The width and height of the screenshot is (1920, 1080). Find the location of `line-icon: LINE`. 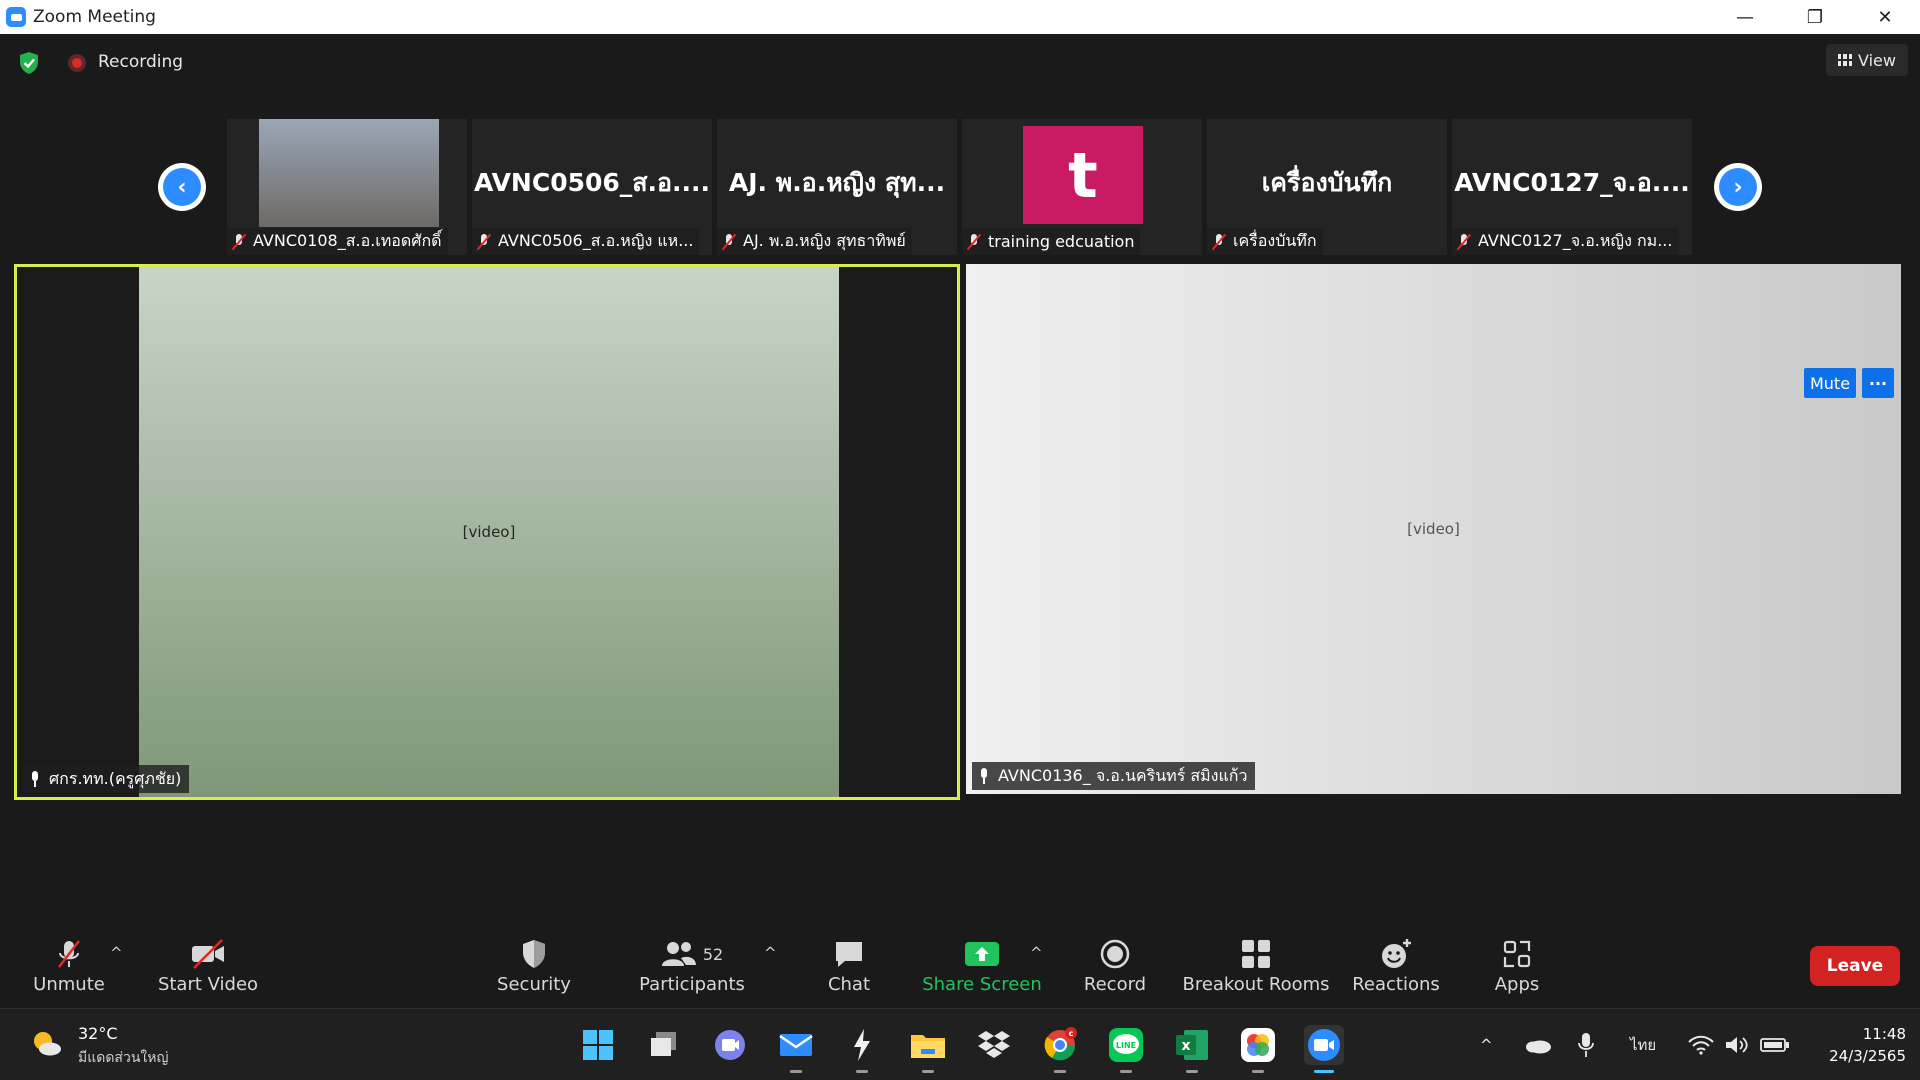

line-icon: LINE is located at coordinates (1126, 1045).